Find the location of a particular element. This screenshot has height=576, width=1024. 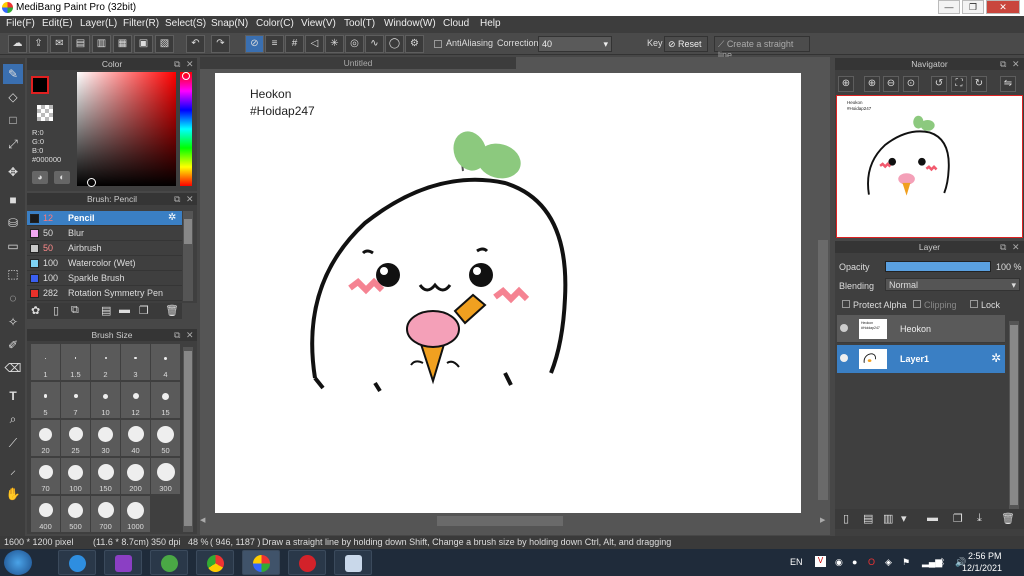

perspective-snap-icon: ◁ is located at coordinates (314, 44).